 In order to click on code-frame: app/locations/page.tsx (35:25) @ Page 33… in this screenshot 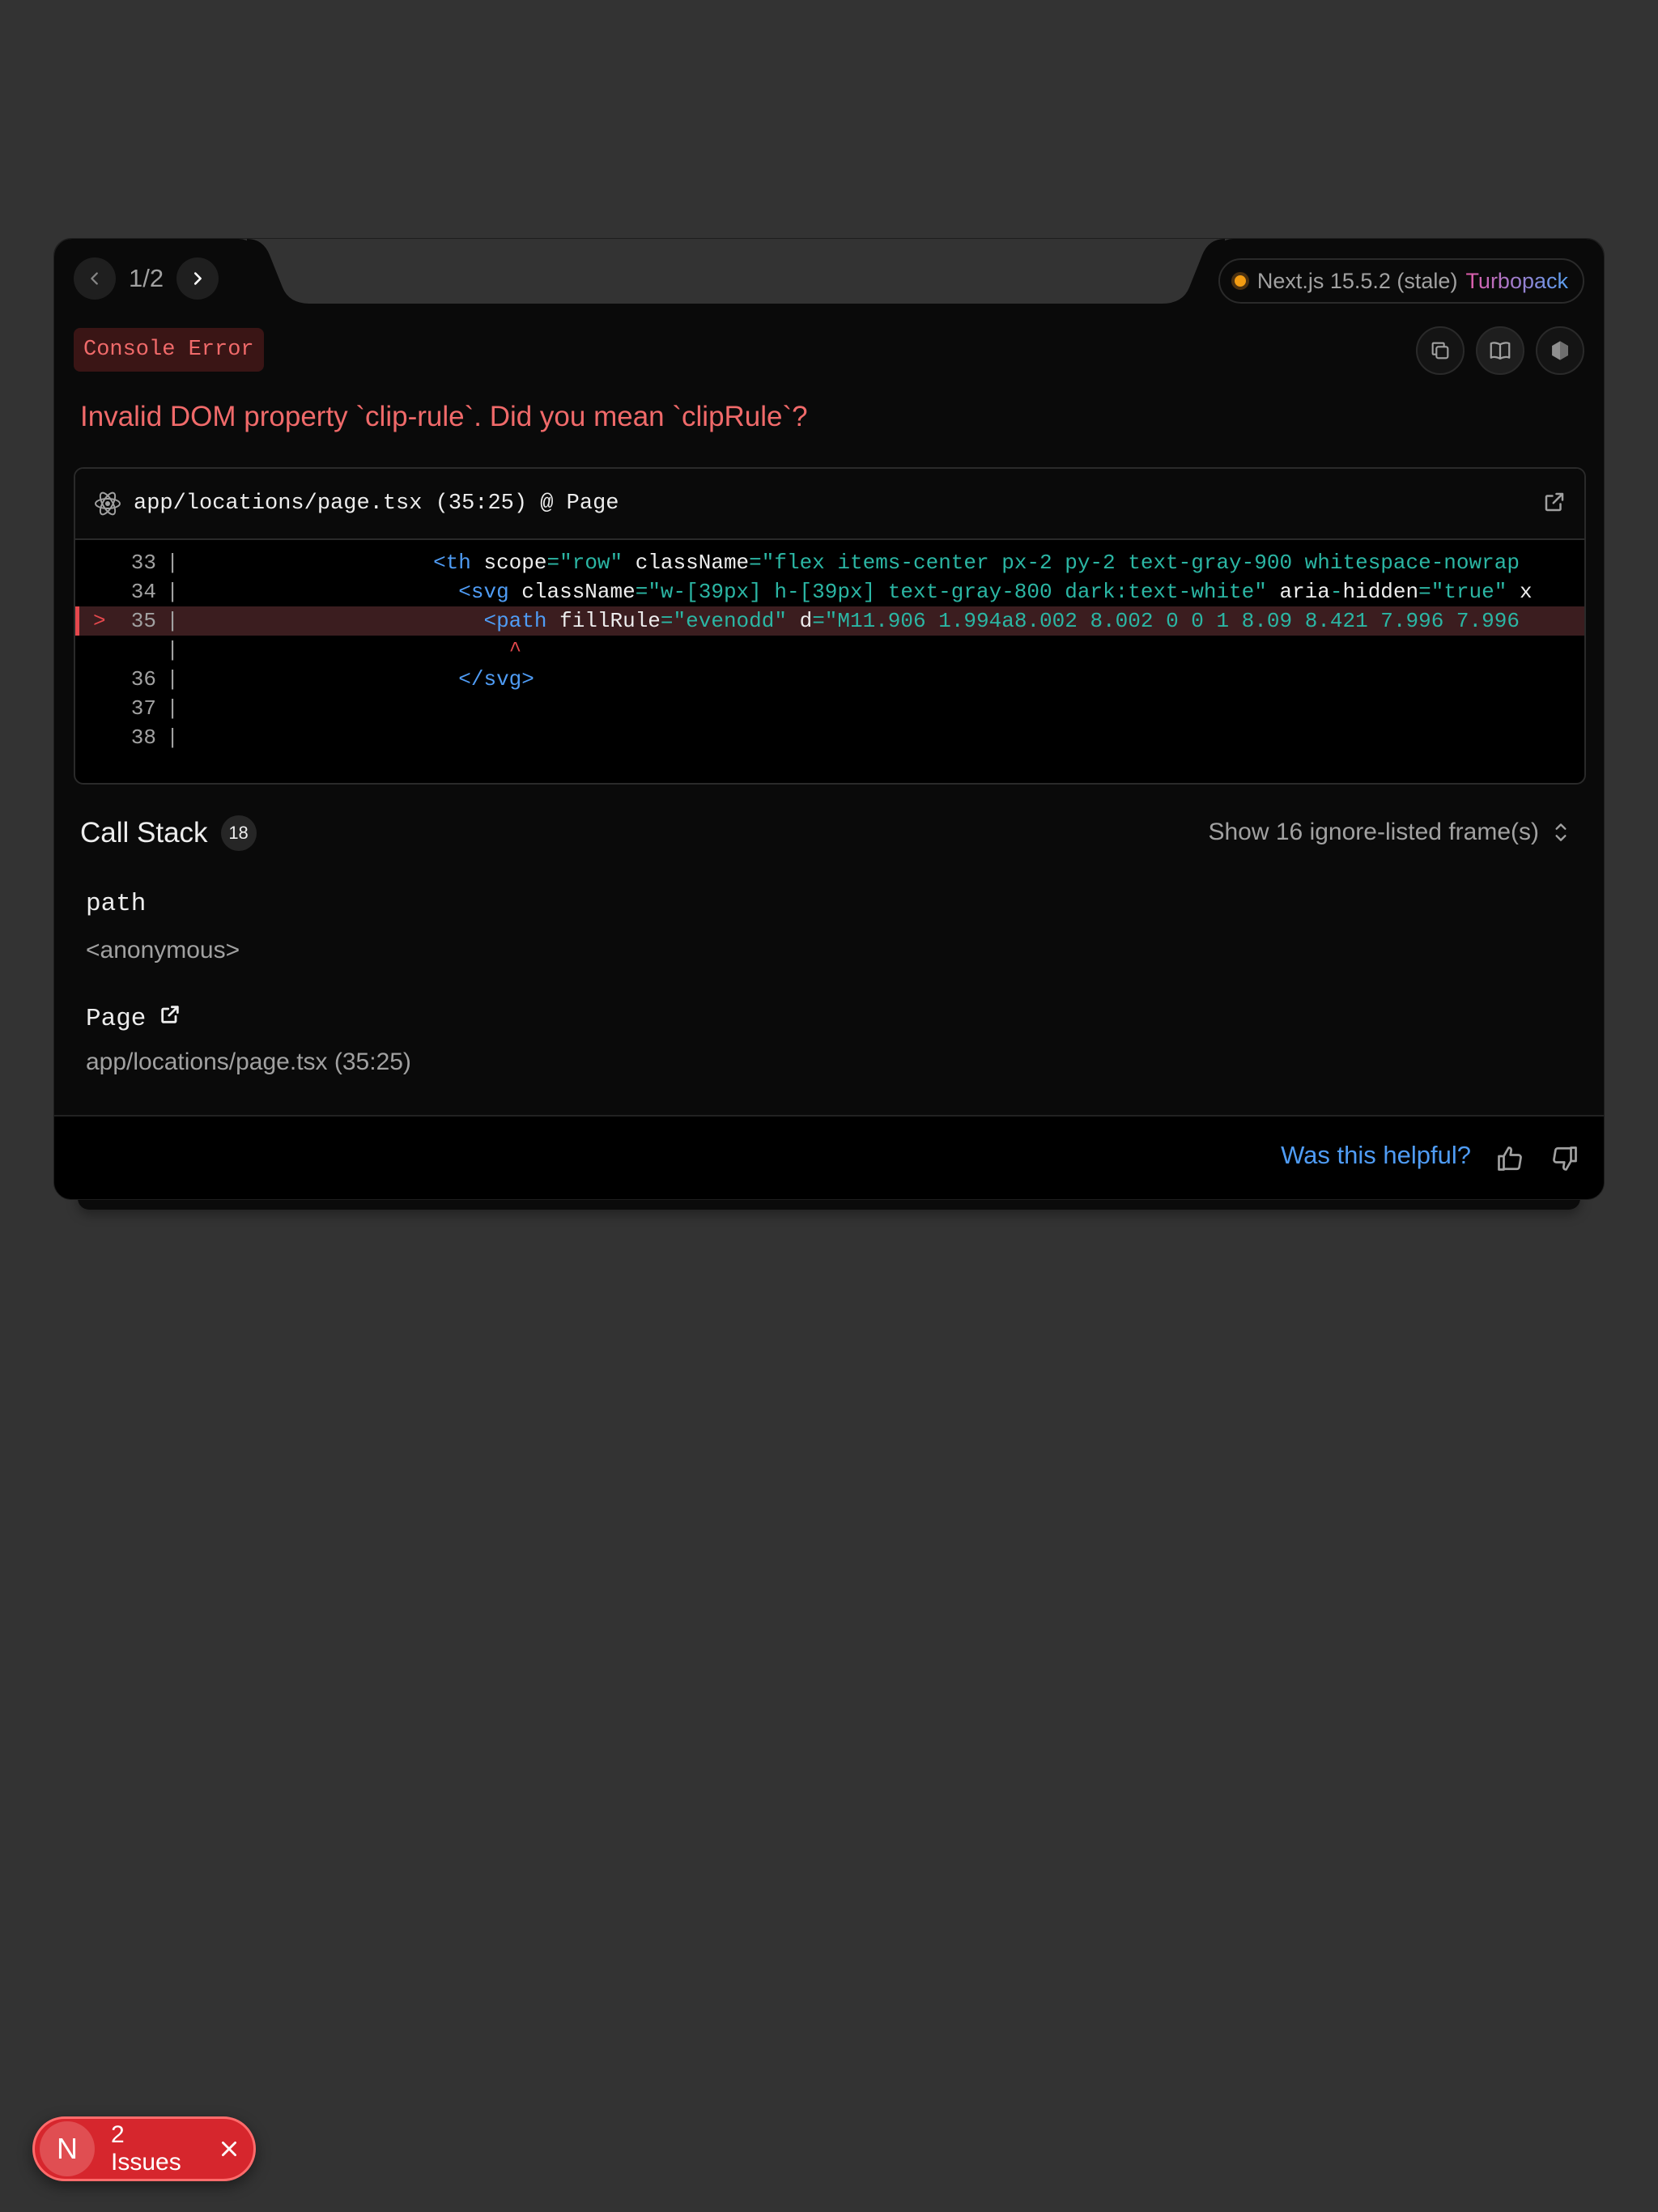, I will do `click(830, 626)`.